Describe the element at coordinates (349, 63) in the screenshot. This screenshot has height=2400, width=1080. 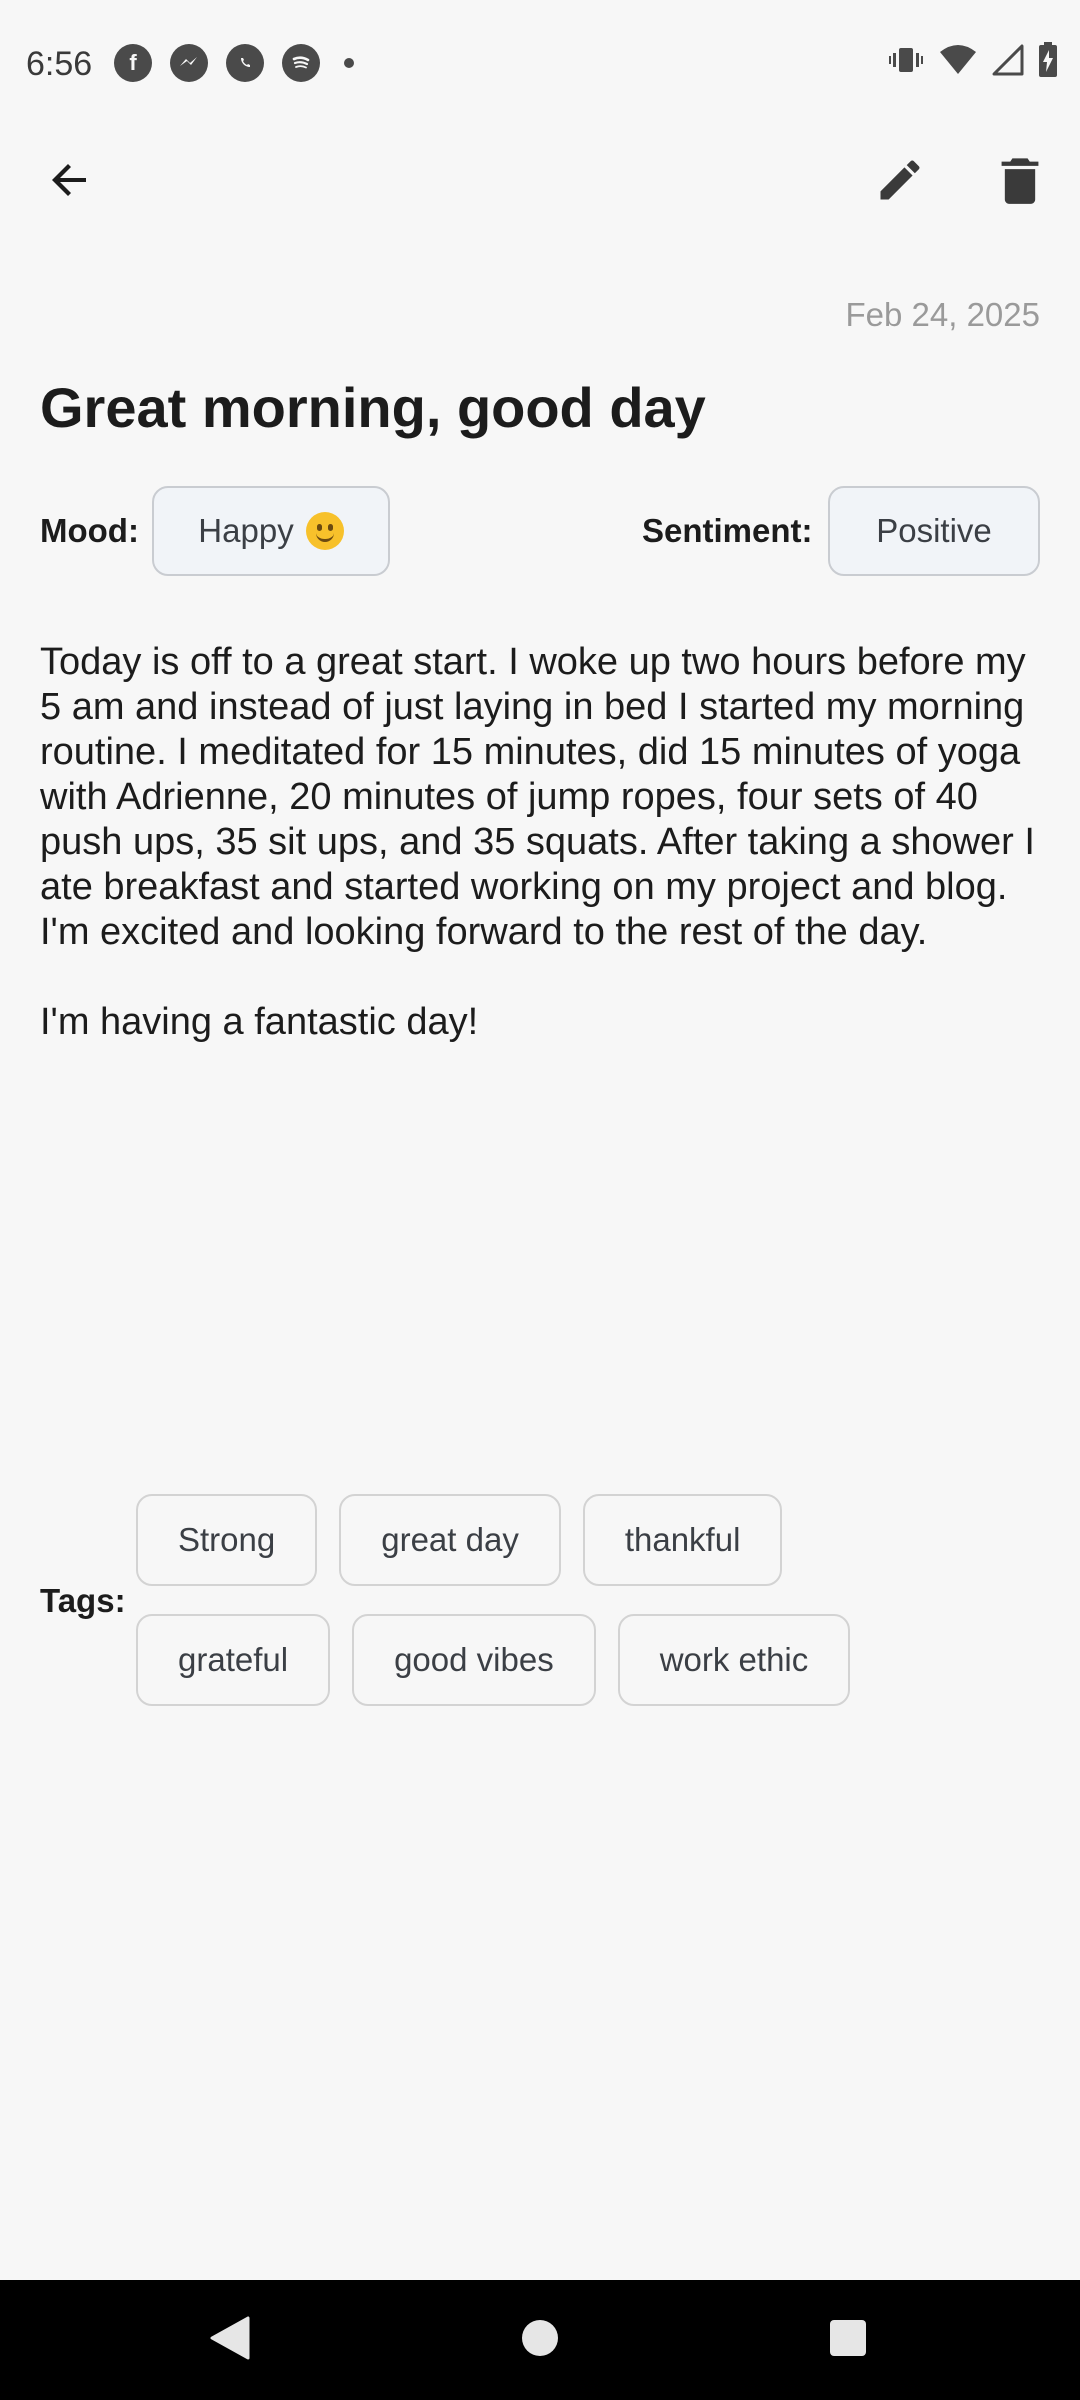
I see `more-notifications-dot` at that location.